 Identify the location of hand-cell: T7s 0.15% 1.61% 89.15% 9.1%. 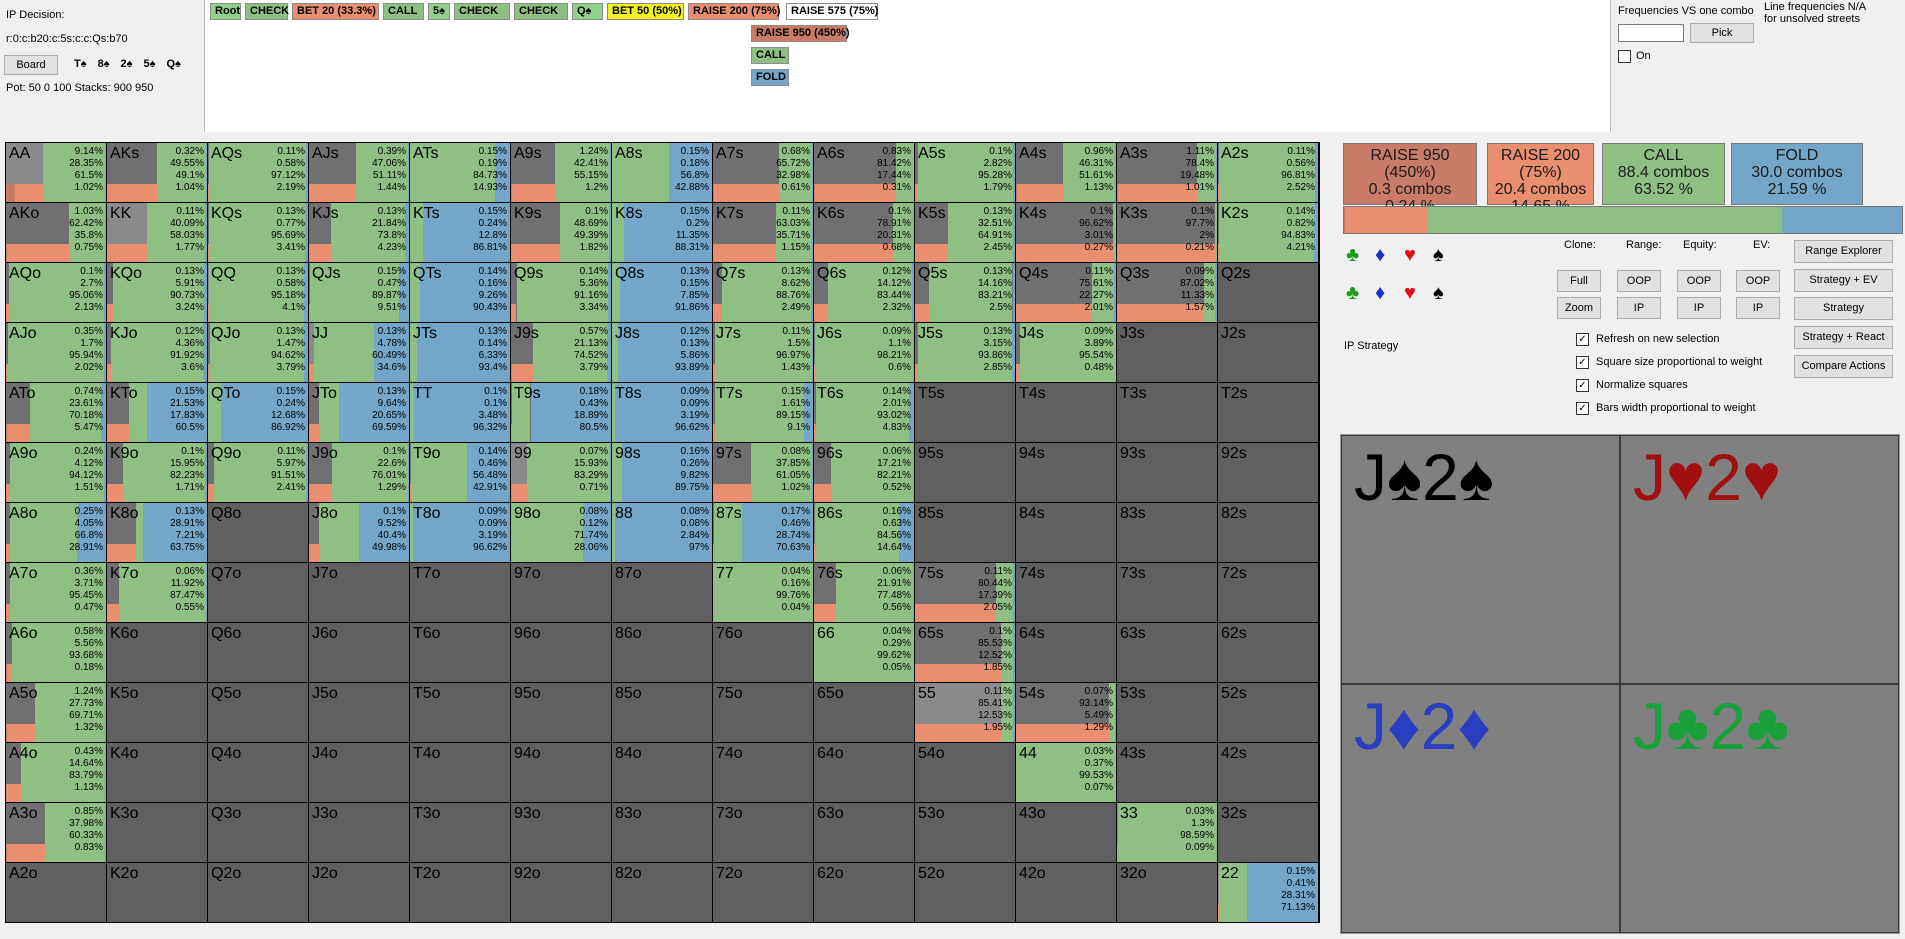
(763, 412).